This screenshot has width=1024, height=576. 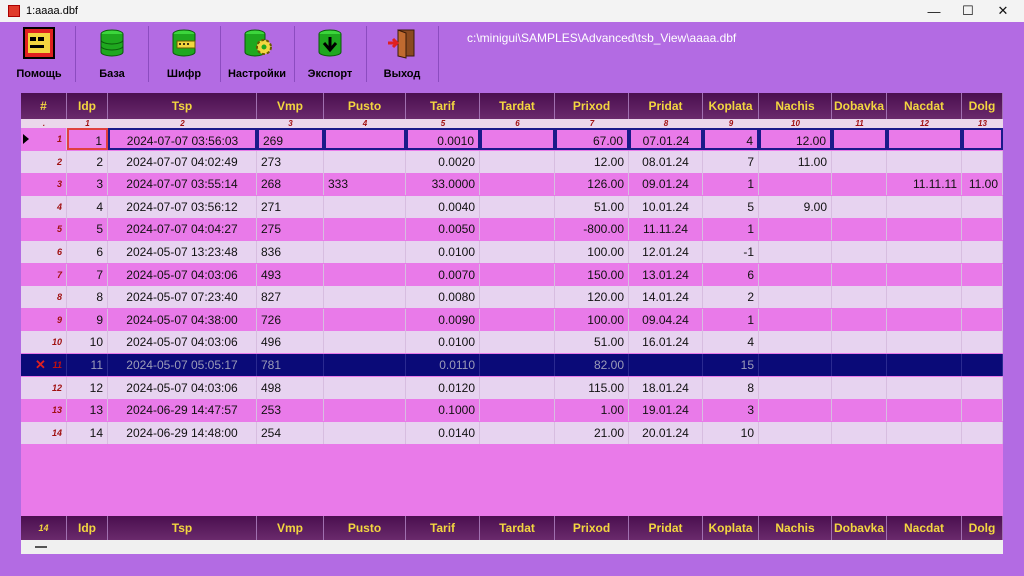 I want to click on cell-idp: 4, so click(x=87, y=206).